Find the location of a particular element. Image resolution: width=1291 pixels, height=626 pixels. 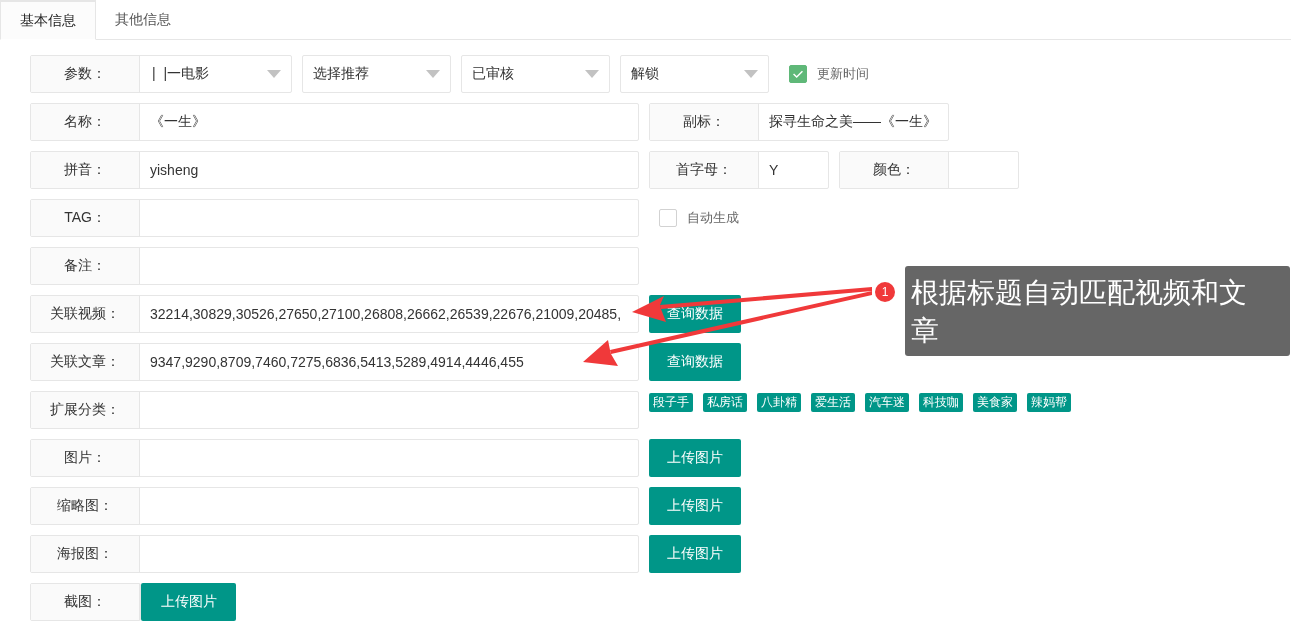

category-tag: 段子手 is located at coordinates (671, 402).